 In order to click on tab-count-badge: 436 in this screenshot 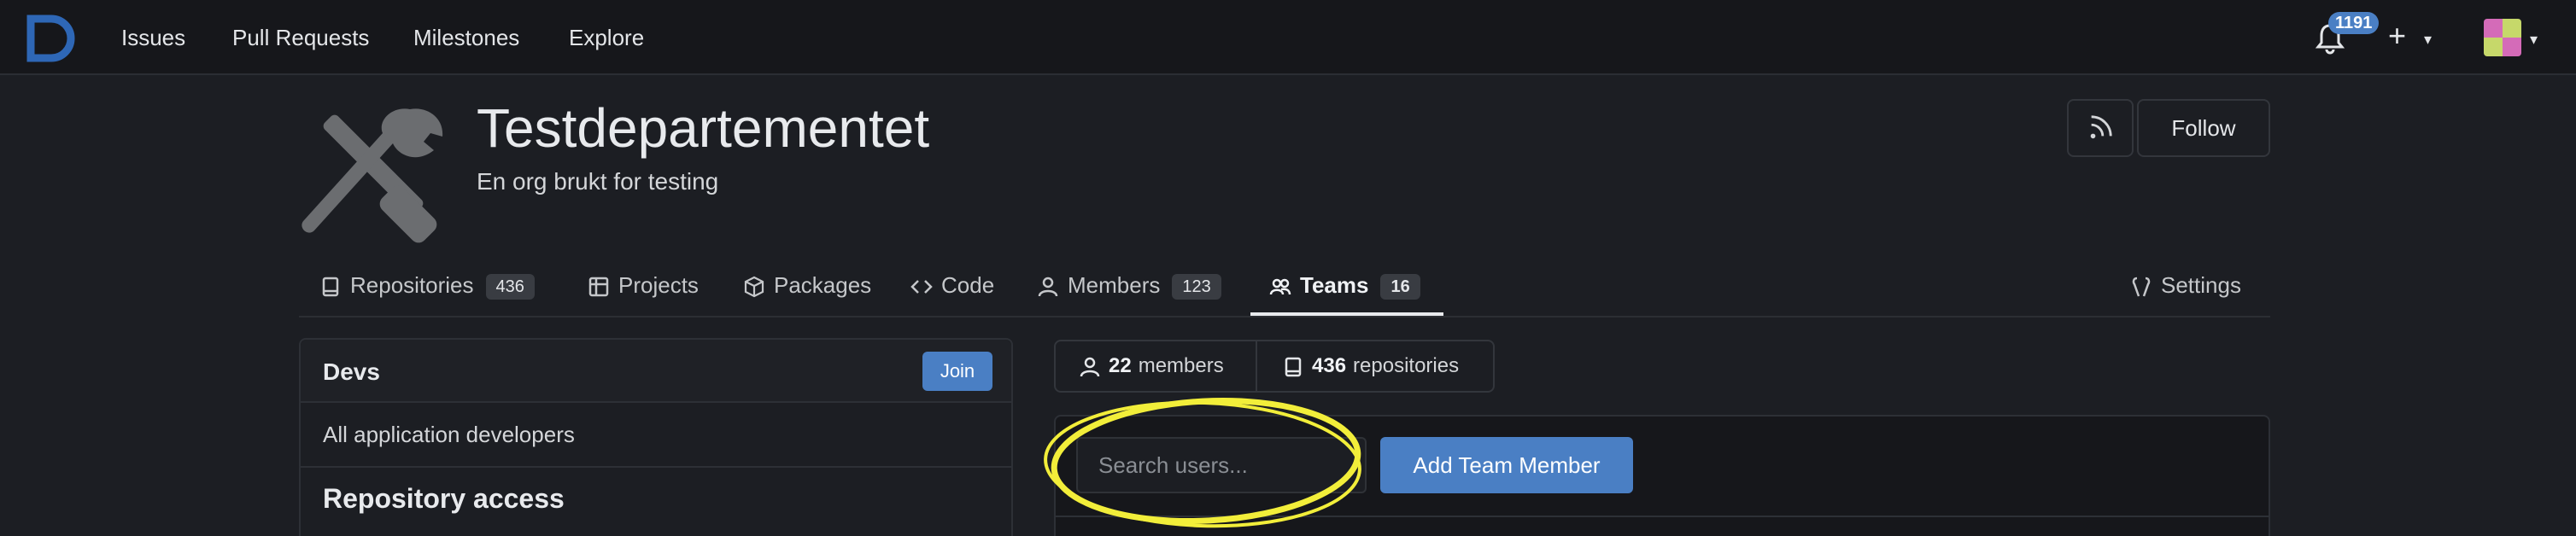, I will do `click(510, 287)`.